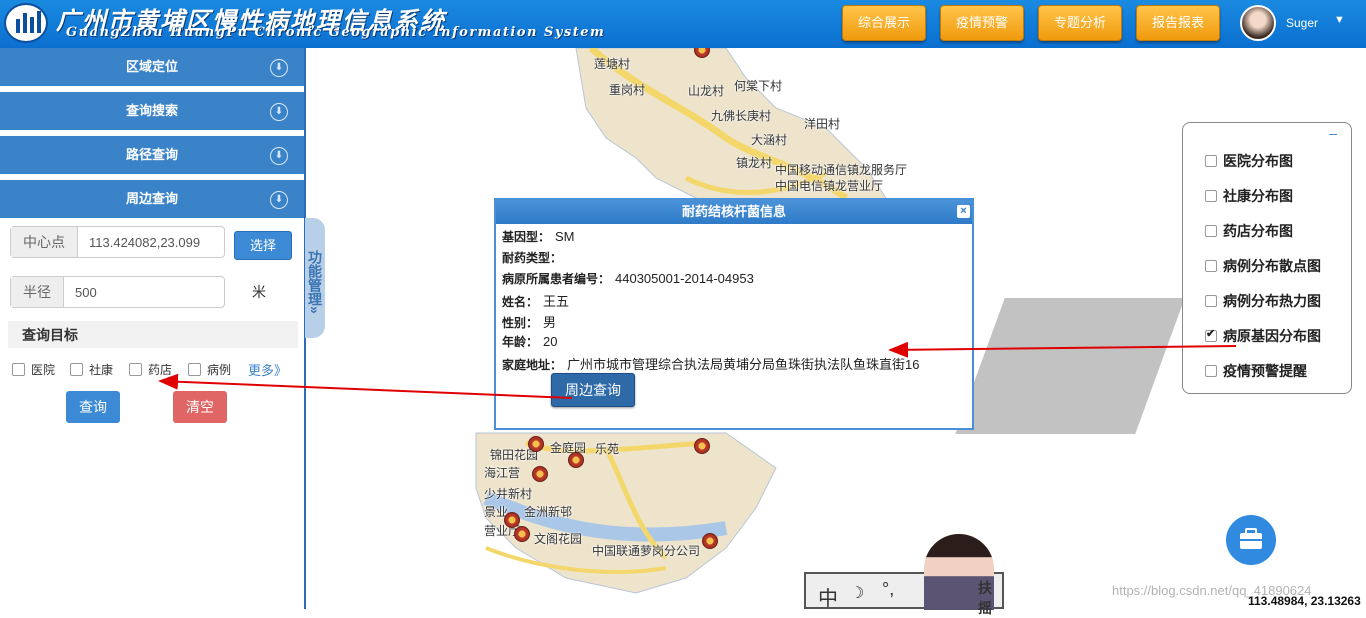 This screenshot has height=618, width=1366. I want to click on accordion-label: 查询搜索, so click(151, 110).